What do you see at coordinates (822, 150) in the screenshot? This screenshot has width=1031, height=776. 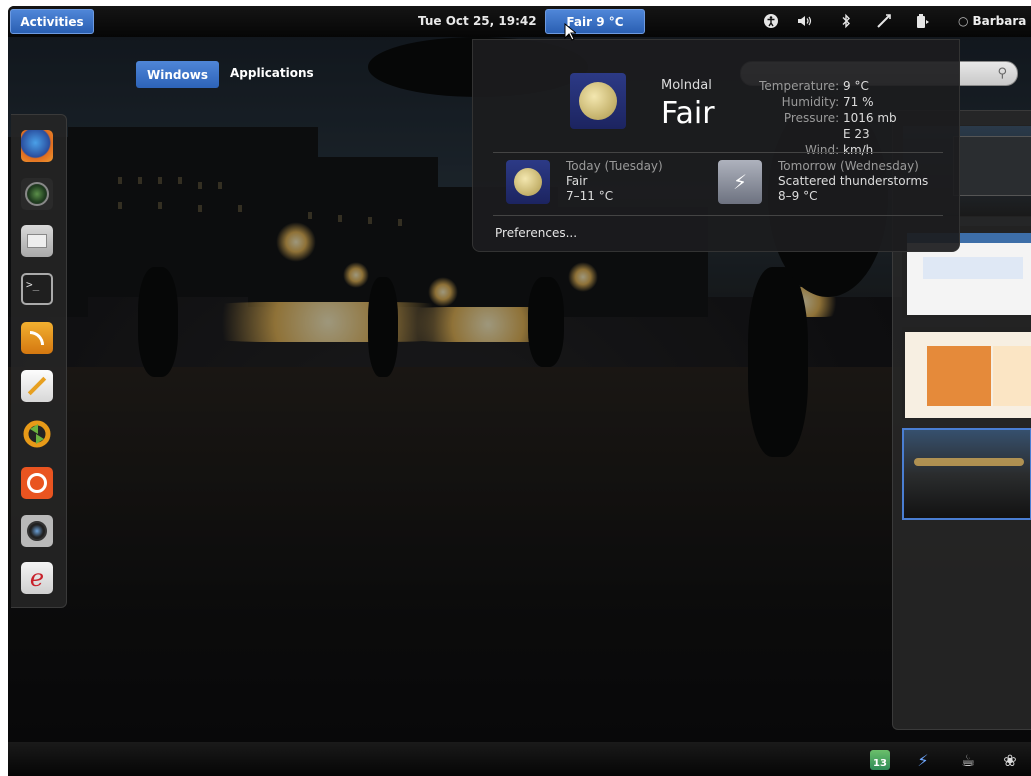 I see `wind-label: Wind:` at bounding box center [822, 150].